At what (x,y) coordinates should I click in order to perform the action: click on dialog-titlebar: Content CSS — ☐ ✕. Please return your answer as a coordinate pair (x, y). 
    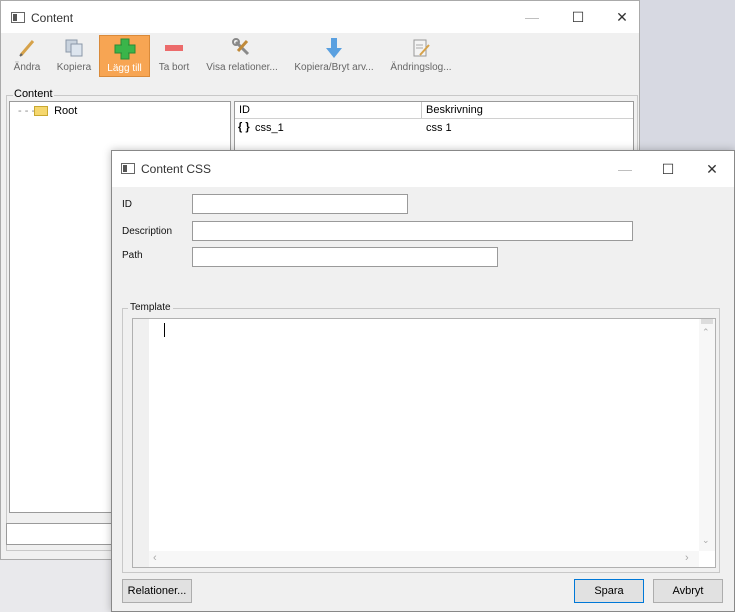
    Looking at the image, I should click on (423, 169).